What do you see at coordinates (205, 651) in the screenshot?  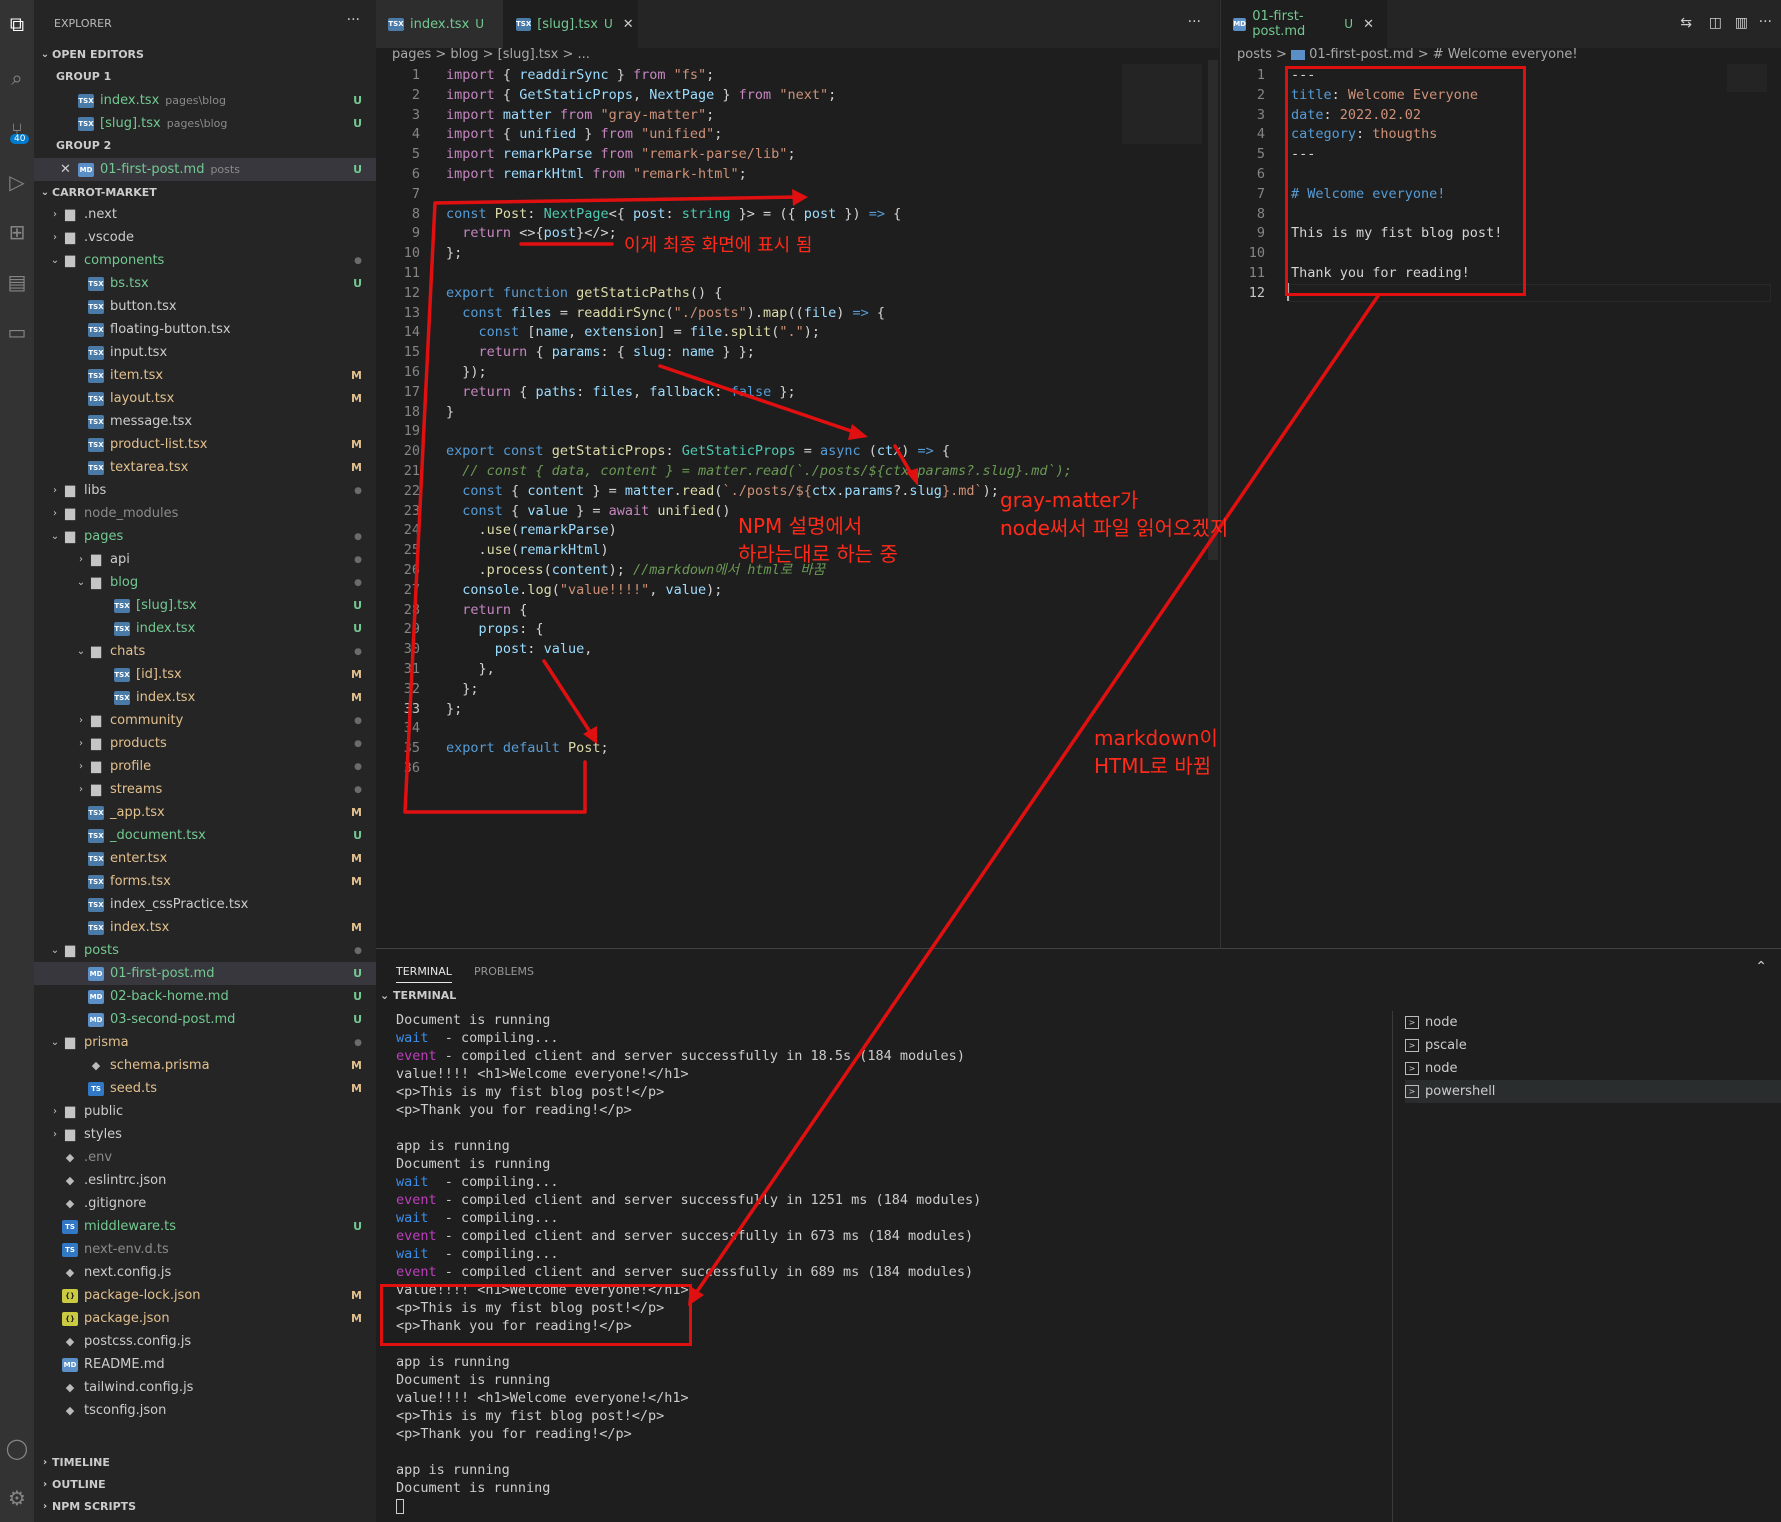 I see `tree-folder: ⌄ ▆ chats ●` at bounding box center [205, 651].